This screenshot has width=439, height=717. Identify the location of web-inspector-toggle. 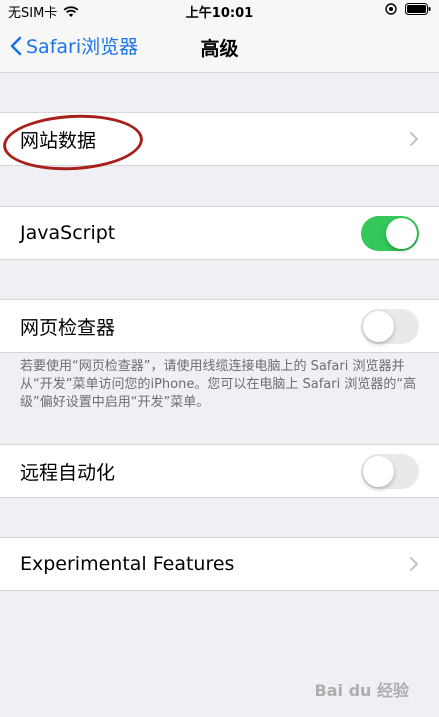
(390, 326).